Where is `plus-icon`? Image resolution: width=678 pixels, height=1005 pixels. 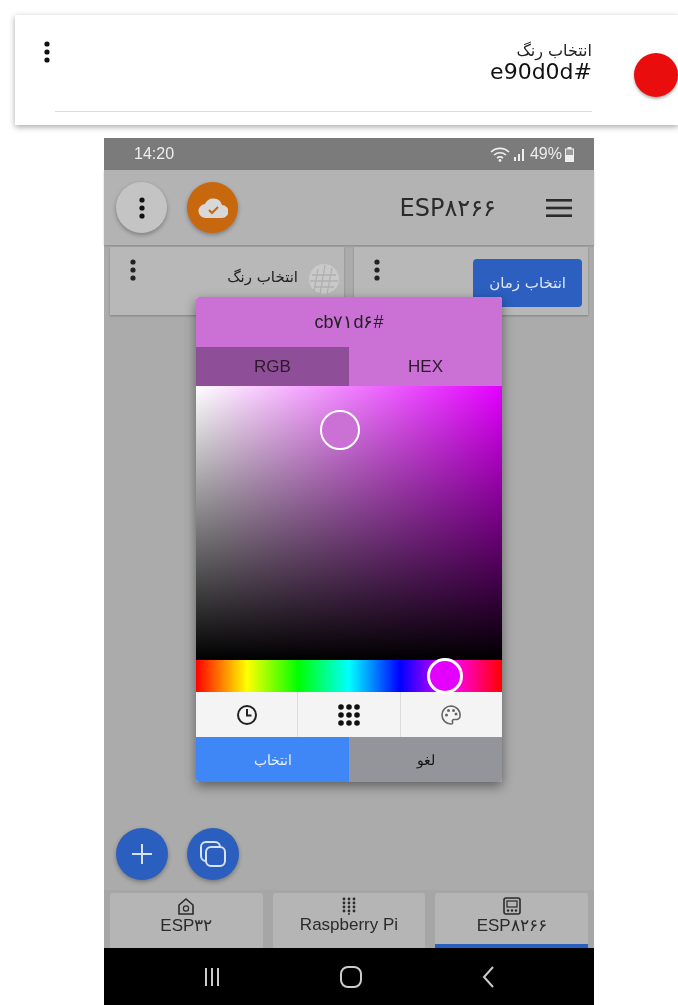 plus-icon is located at coordinates (142, 854).